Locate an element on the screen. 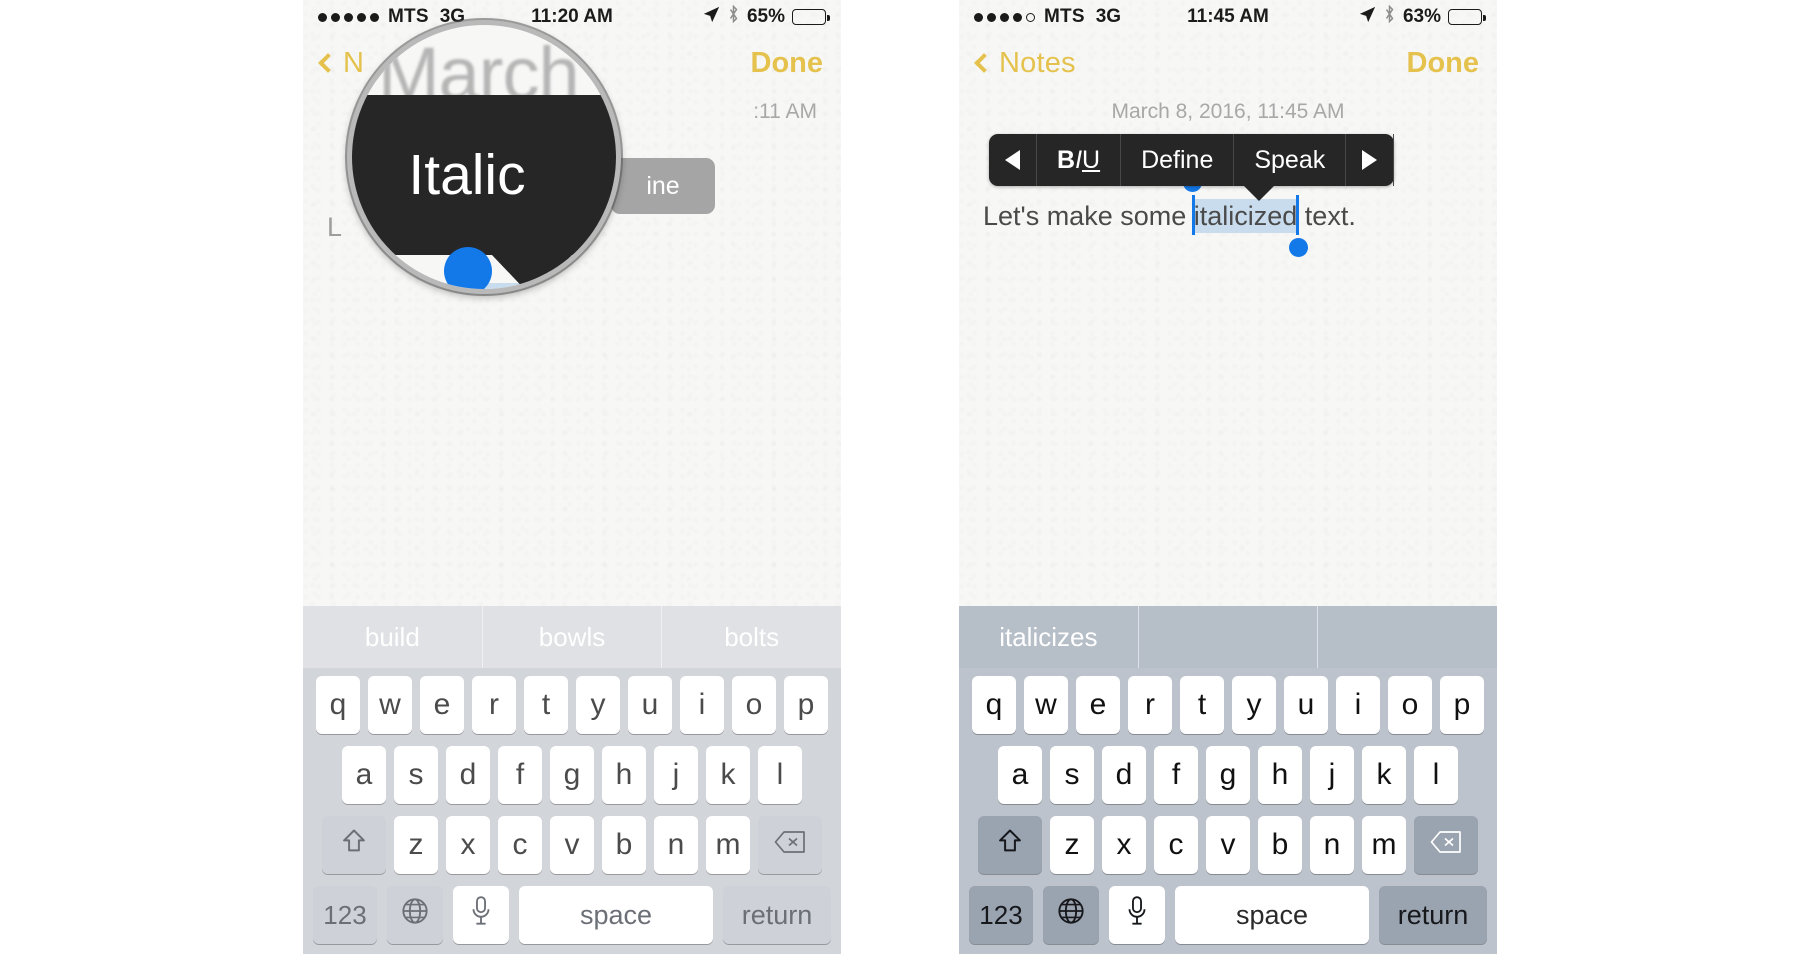  globe-key-left is located at coordinates (415, 915).